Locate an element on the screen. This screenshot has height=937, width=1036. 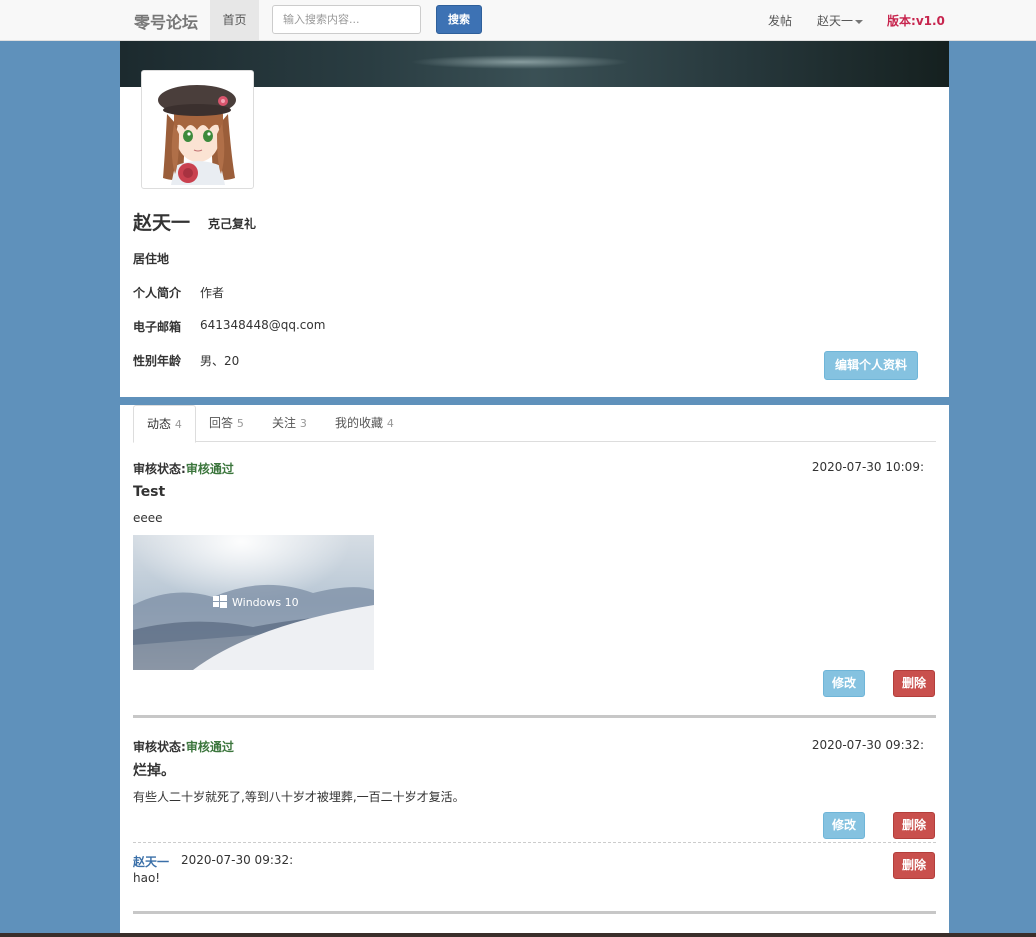
user-menu-label: 赵天一 is located at coordinates (835, 21).